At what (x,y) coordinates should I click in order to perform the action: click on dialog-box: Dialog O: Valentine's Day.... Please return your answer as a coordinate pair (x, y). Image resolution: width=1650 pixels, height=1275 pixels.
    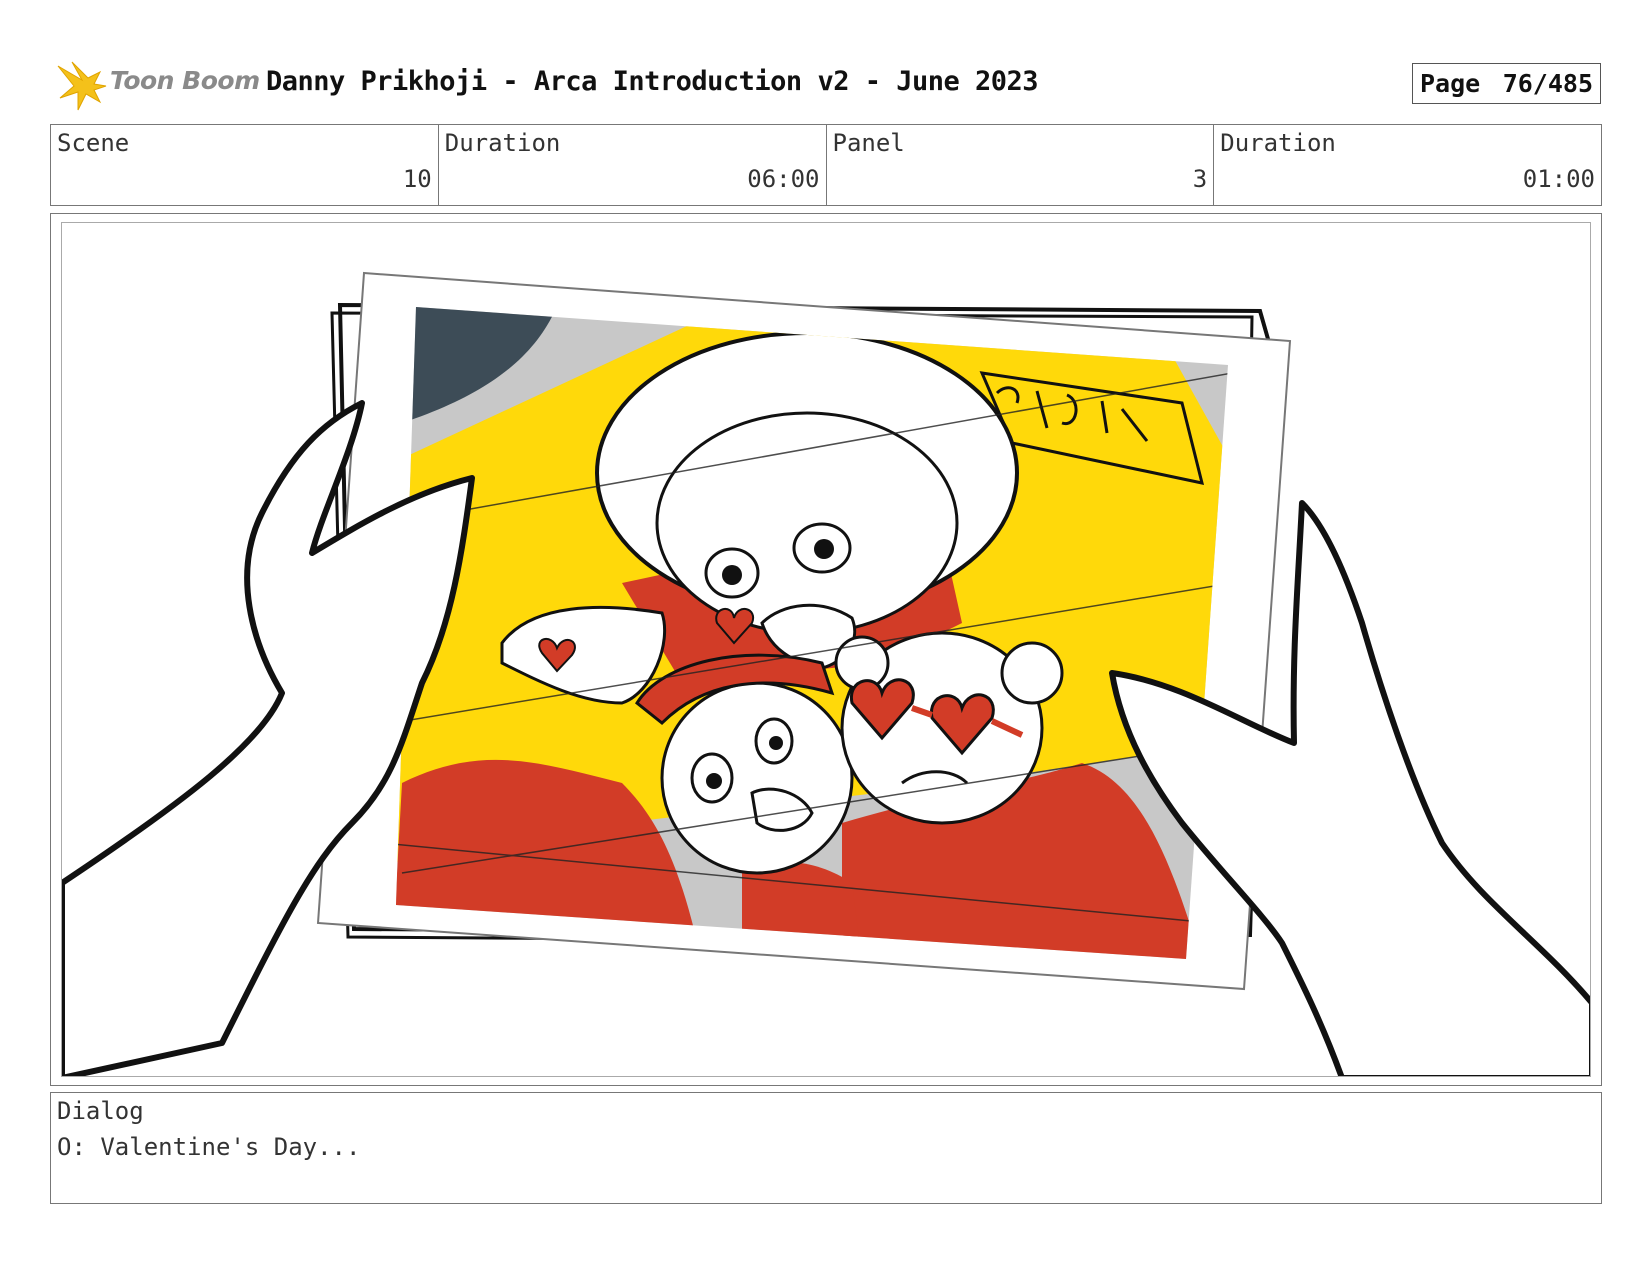
    Looking at the image, I should click on (826, 1148).